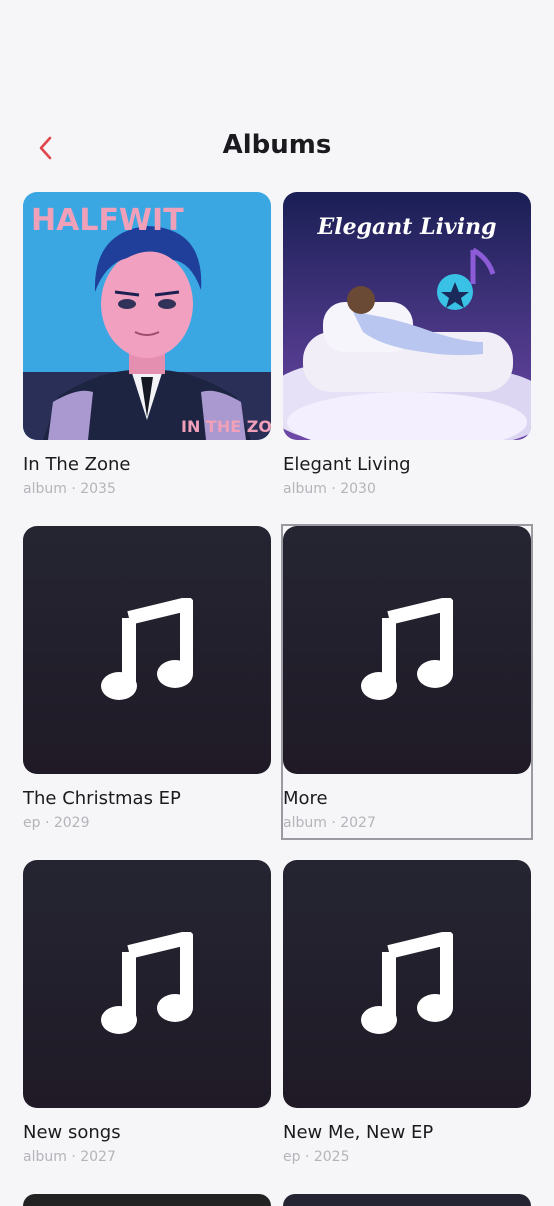  I want to click on cover-elegant: Elegant Living, so click(407, 316).